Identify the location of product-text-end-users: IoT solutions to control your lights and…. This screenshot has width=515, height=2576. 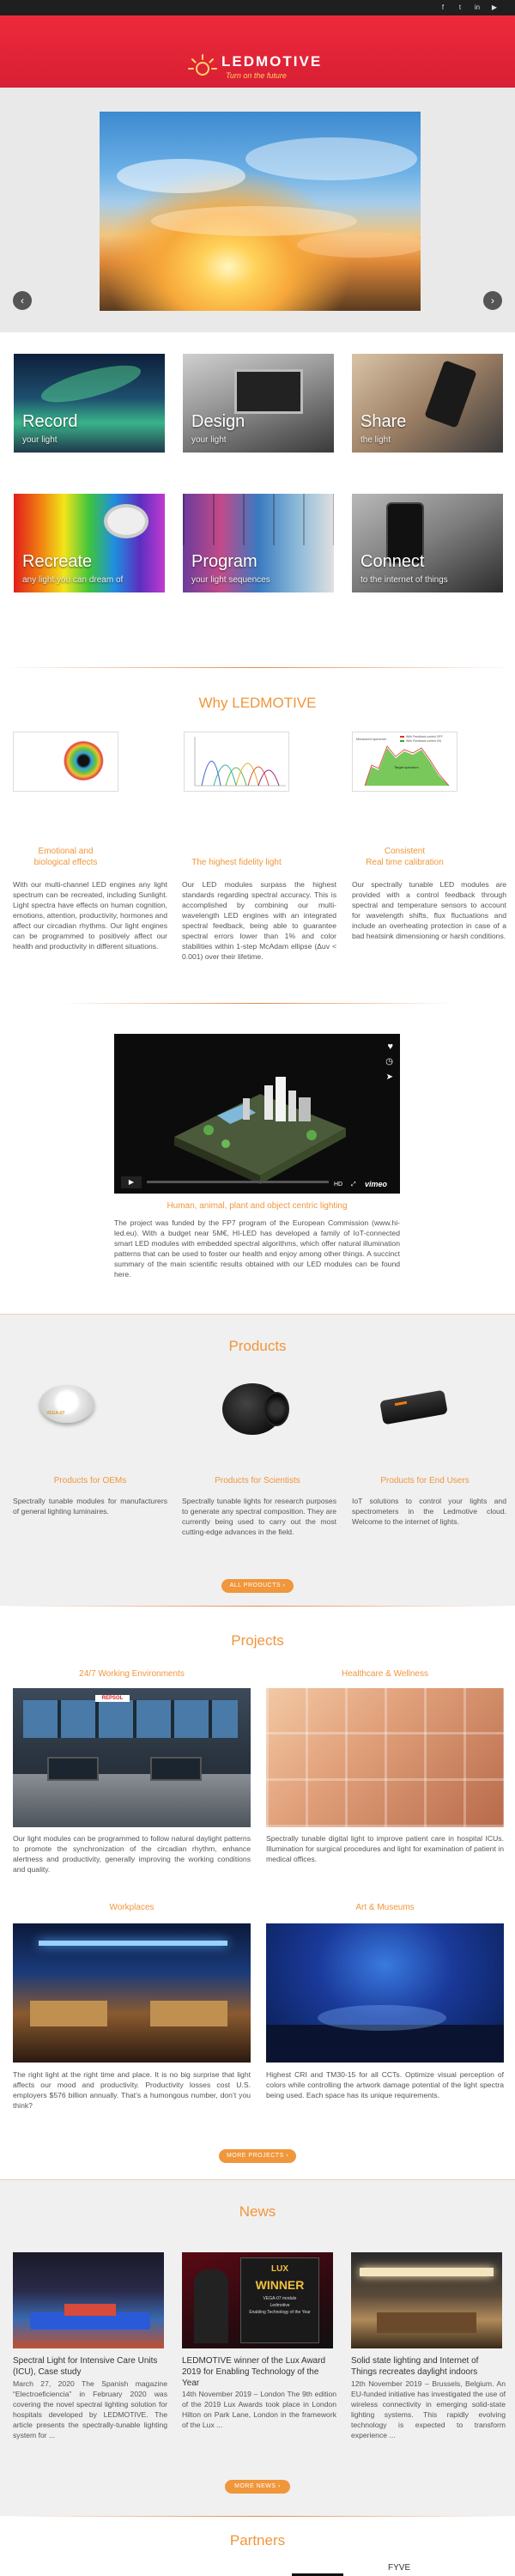
(429, 1512).